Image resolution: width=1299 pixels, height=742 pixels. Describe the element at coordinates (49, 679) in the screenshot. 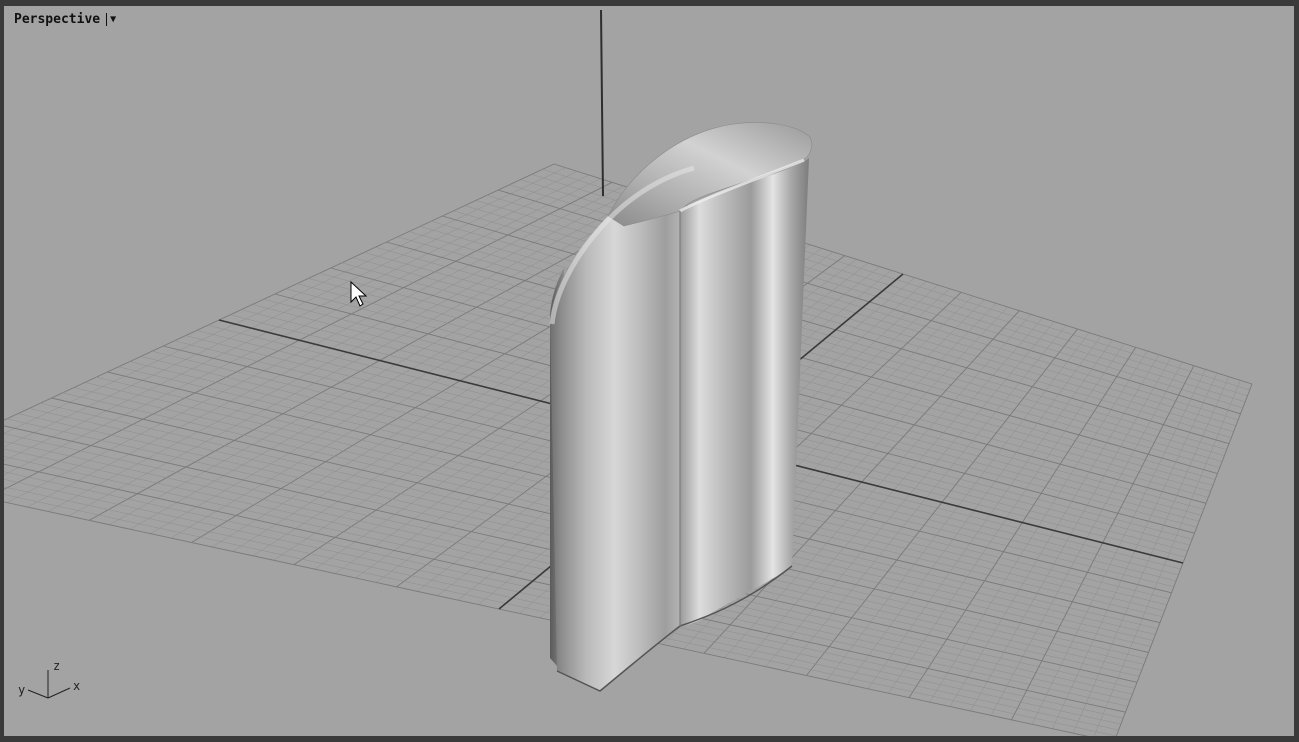

I see `axis-gizmo: z x y` at that location.